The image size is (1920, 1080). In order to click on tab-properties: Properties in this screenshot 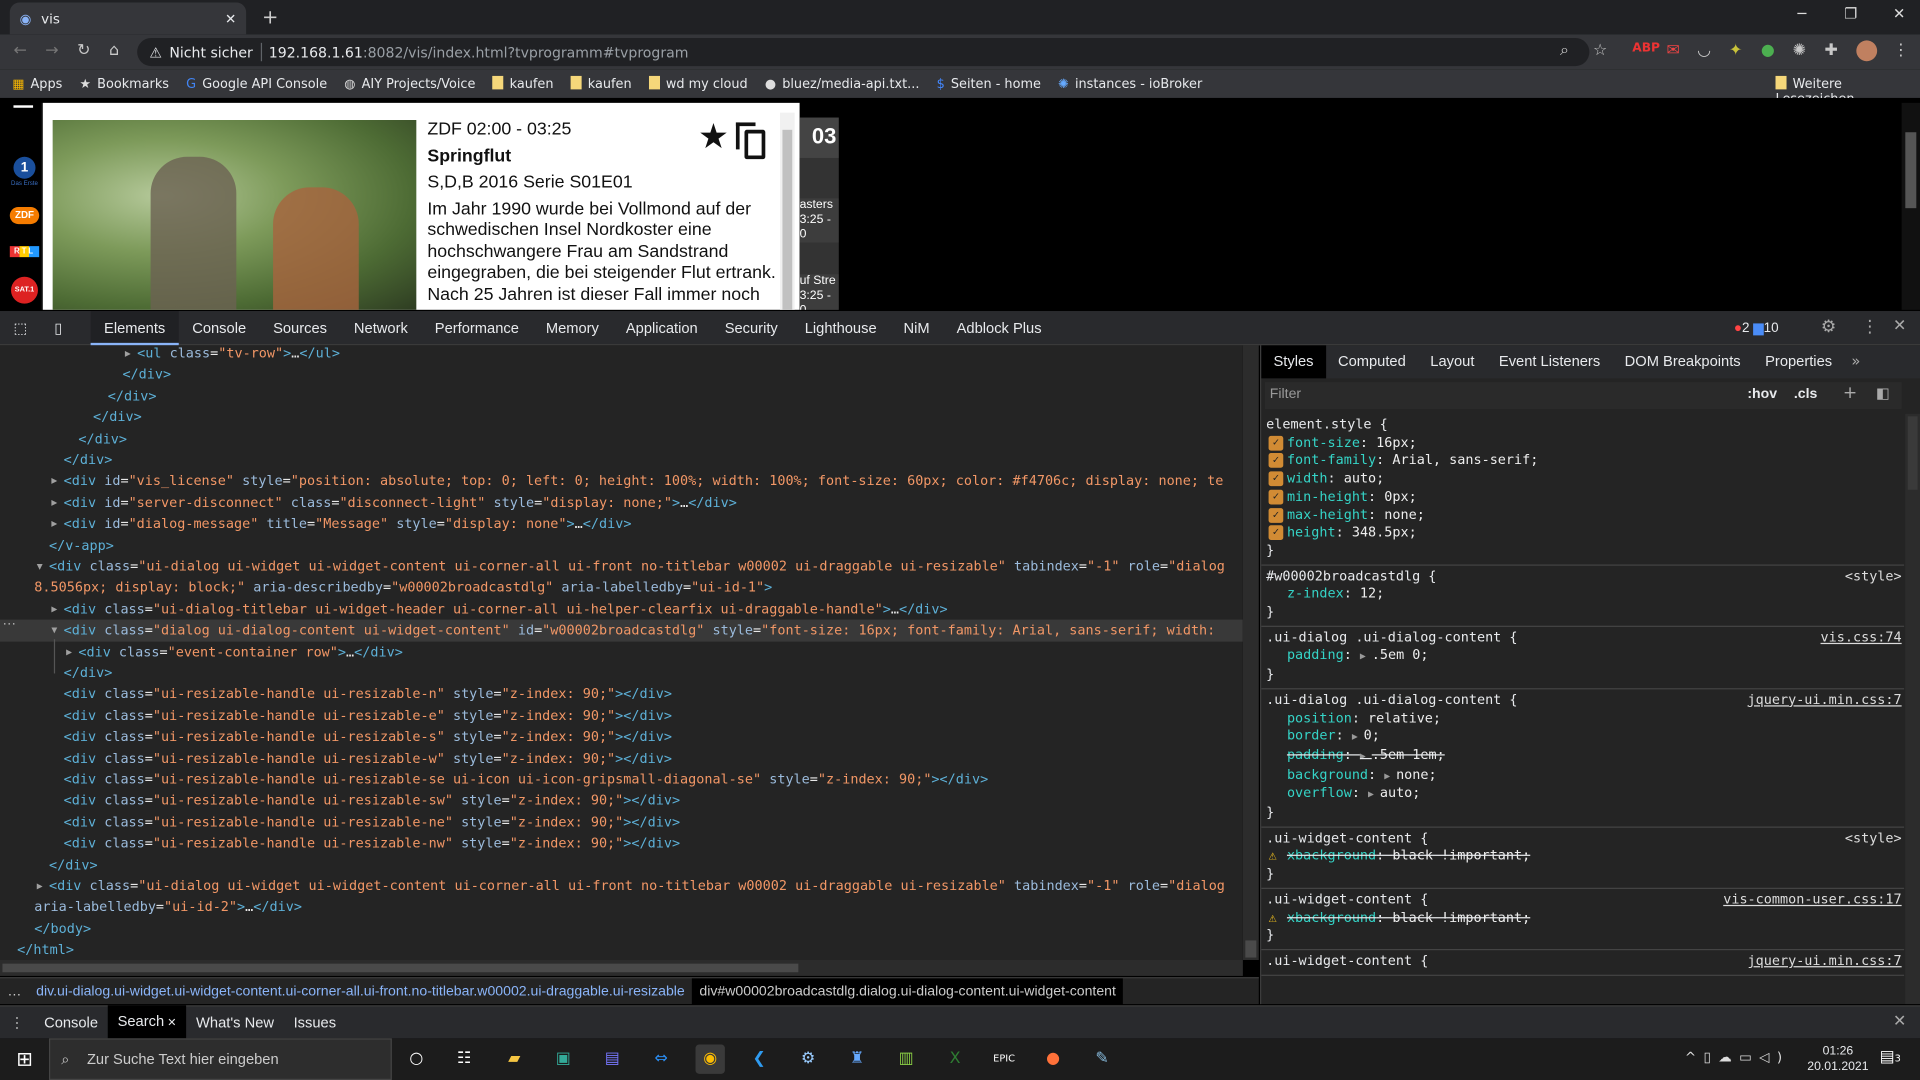, I will do `click(1798, 361)`.